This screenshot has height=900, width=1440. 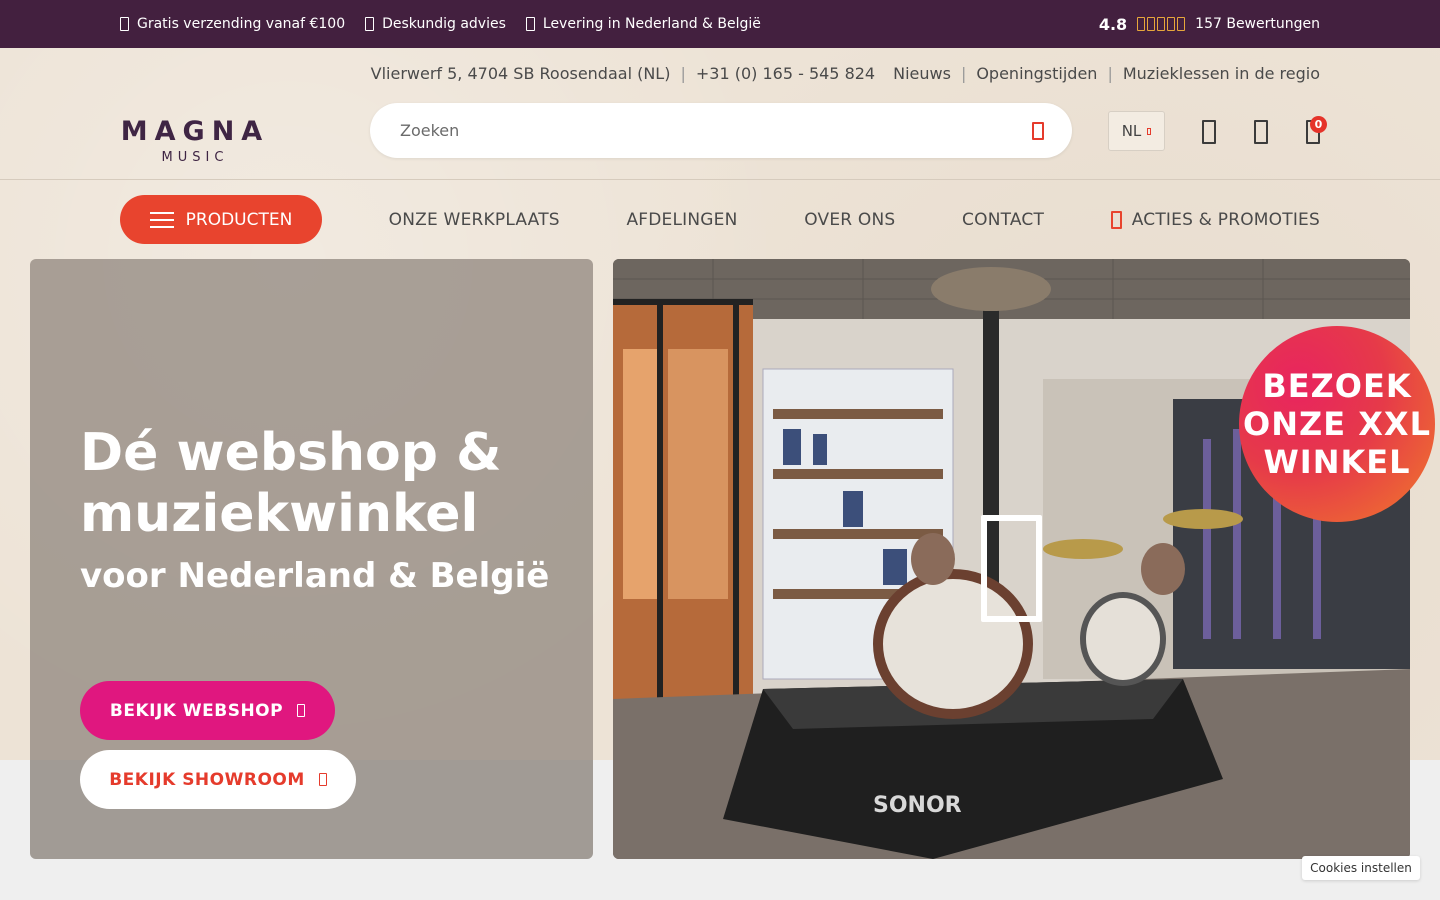 I want to click on header-link-opening-hours: Openingstijden, so click(x=1036, y=73).